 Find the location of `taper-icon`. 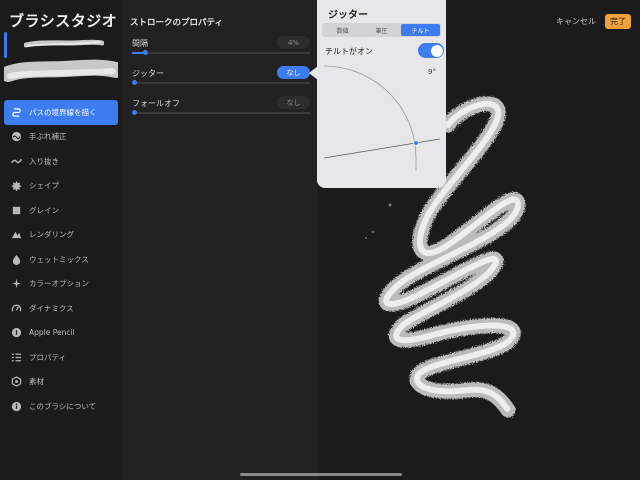

taper-icon is located at coordinates (16, 161).